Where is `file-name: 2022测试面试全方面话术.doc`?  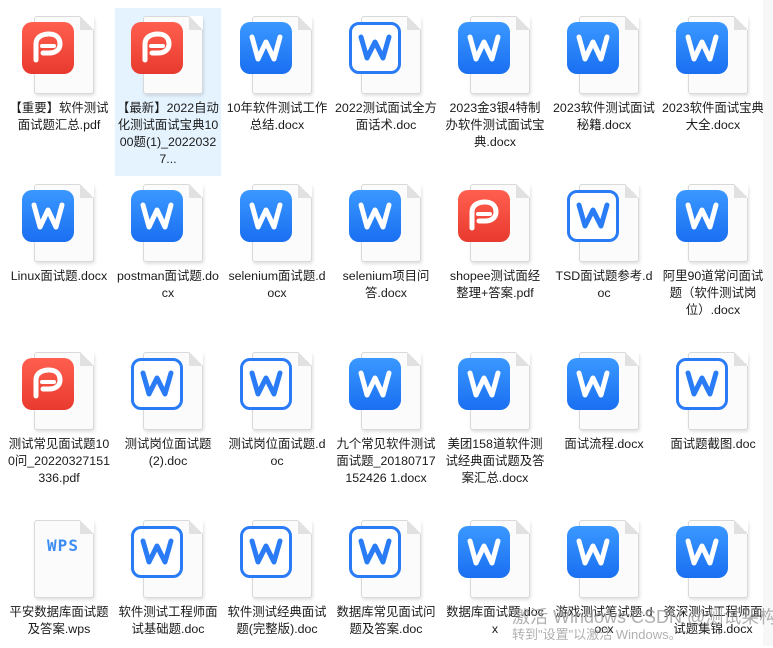
file-name: 2022测试面试全方面话术.doc is located at coordinates (386, 116).